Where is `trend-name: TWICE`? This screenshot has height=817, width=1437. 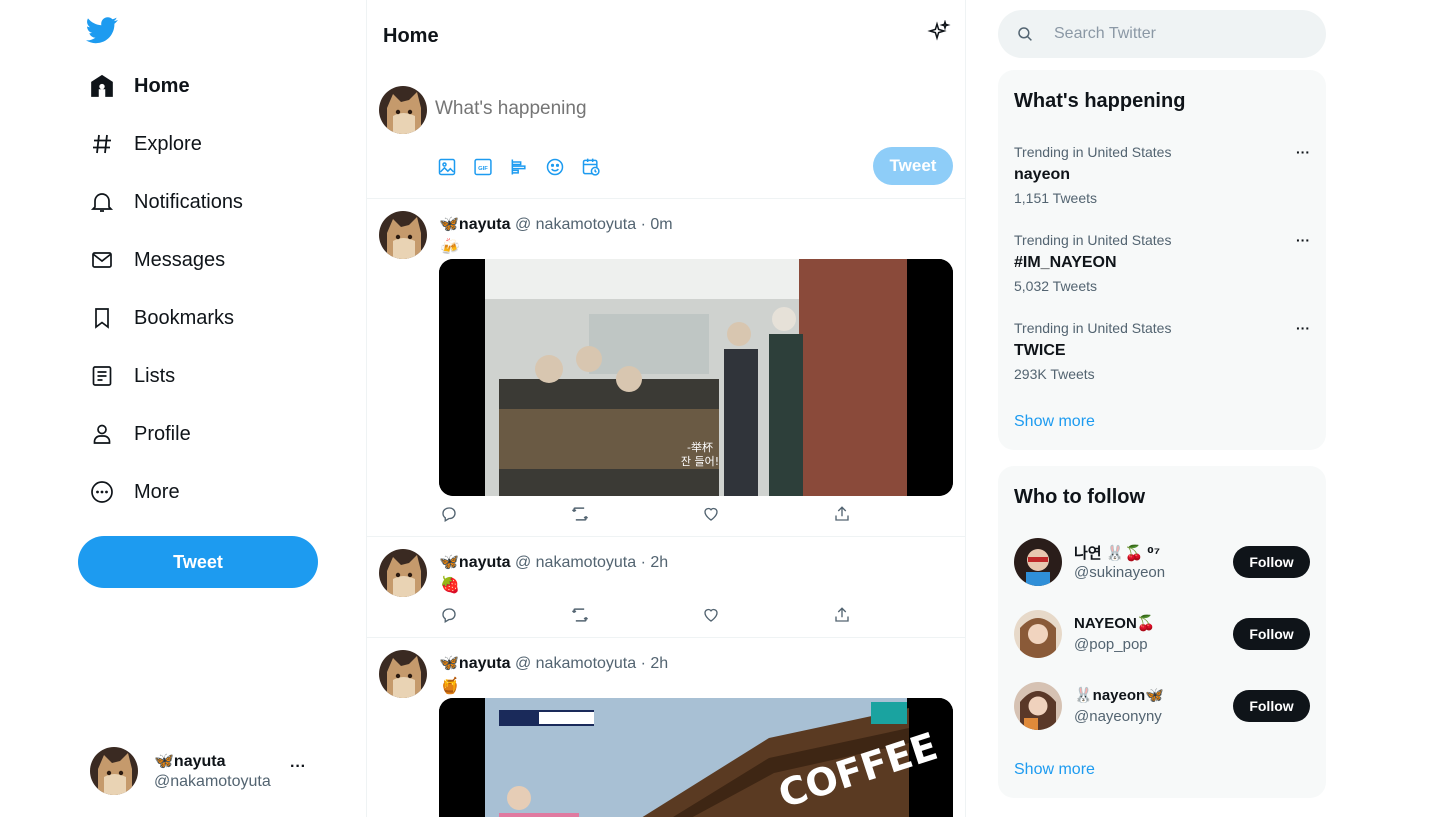
trend-name: TWICE is located at coordinates (1040, 350).